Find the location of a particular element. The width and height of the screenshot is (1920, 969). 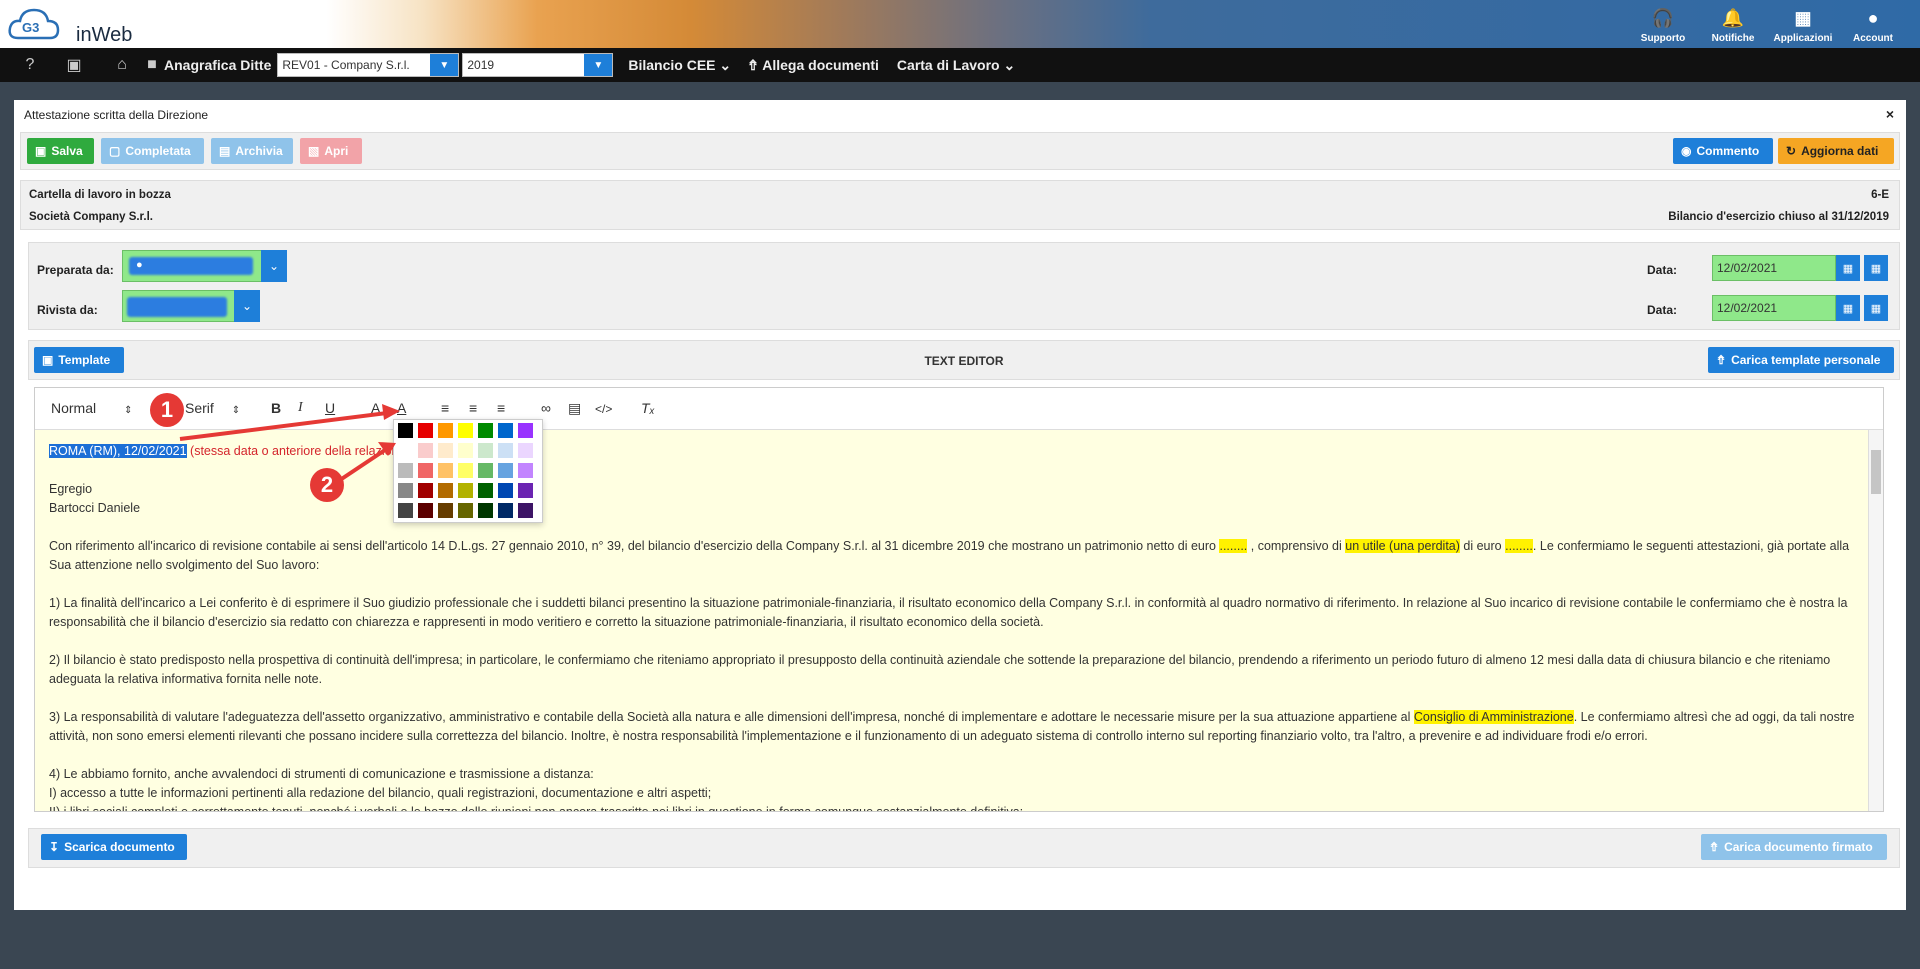

rivista-dropdown-button: ⌄ is located at coordinates (247, 306).